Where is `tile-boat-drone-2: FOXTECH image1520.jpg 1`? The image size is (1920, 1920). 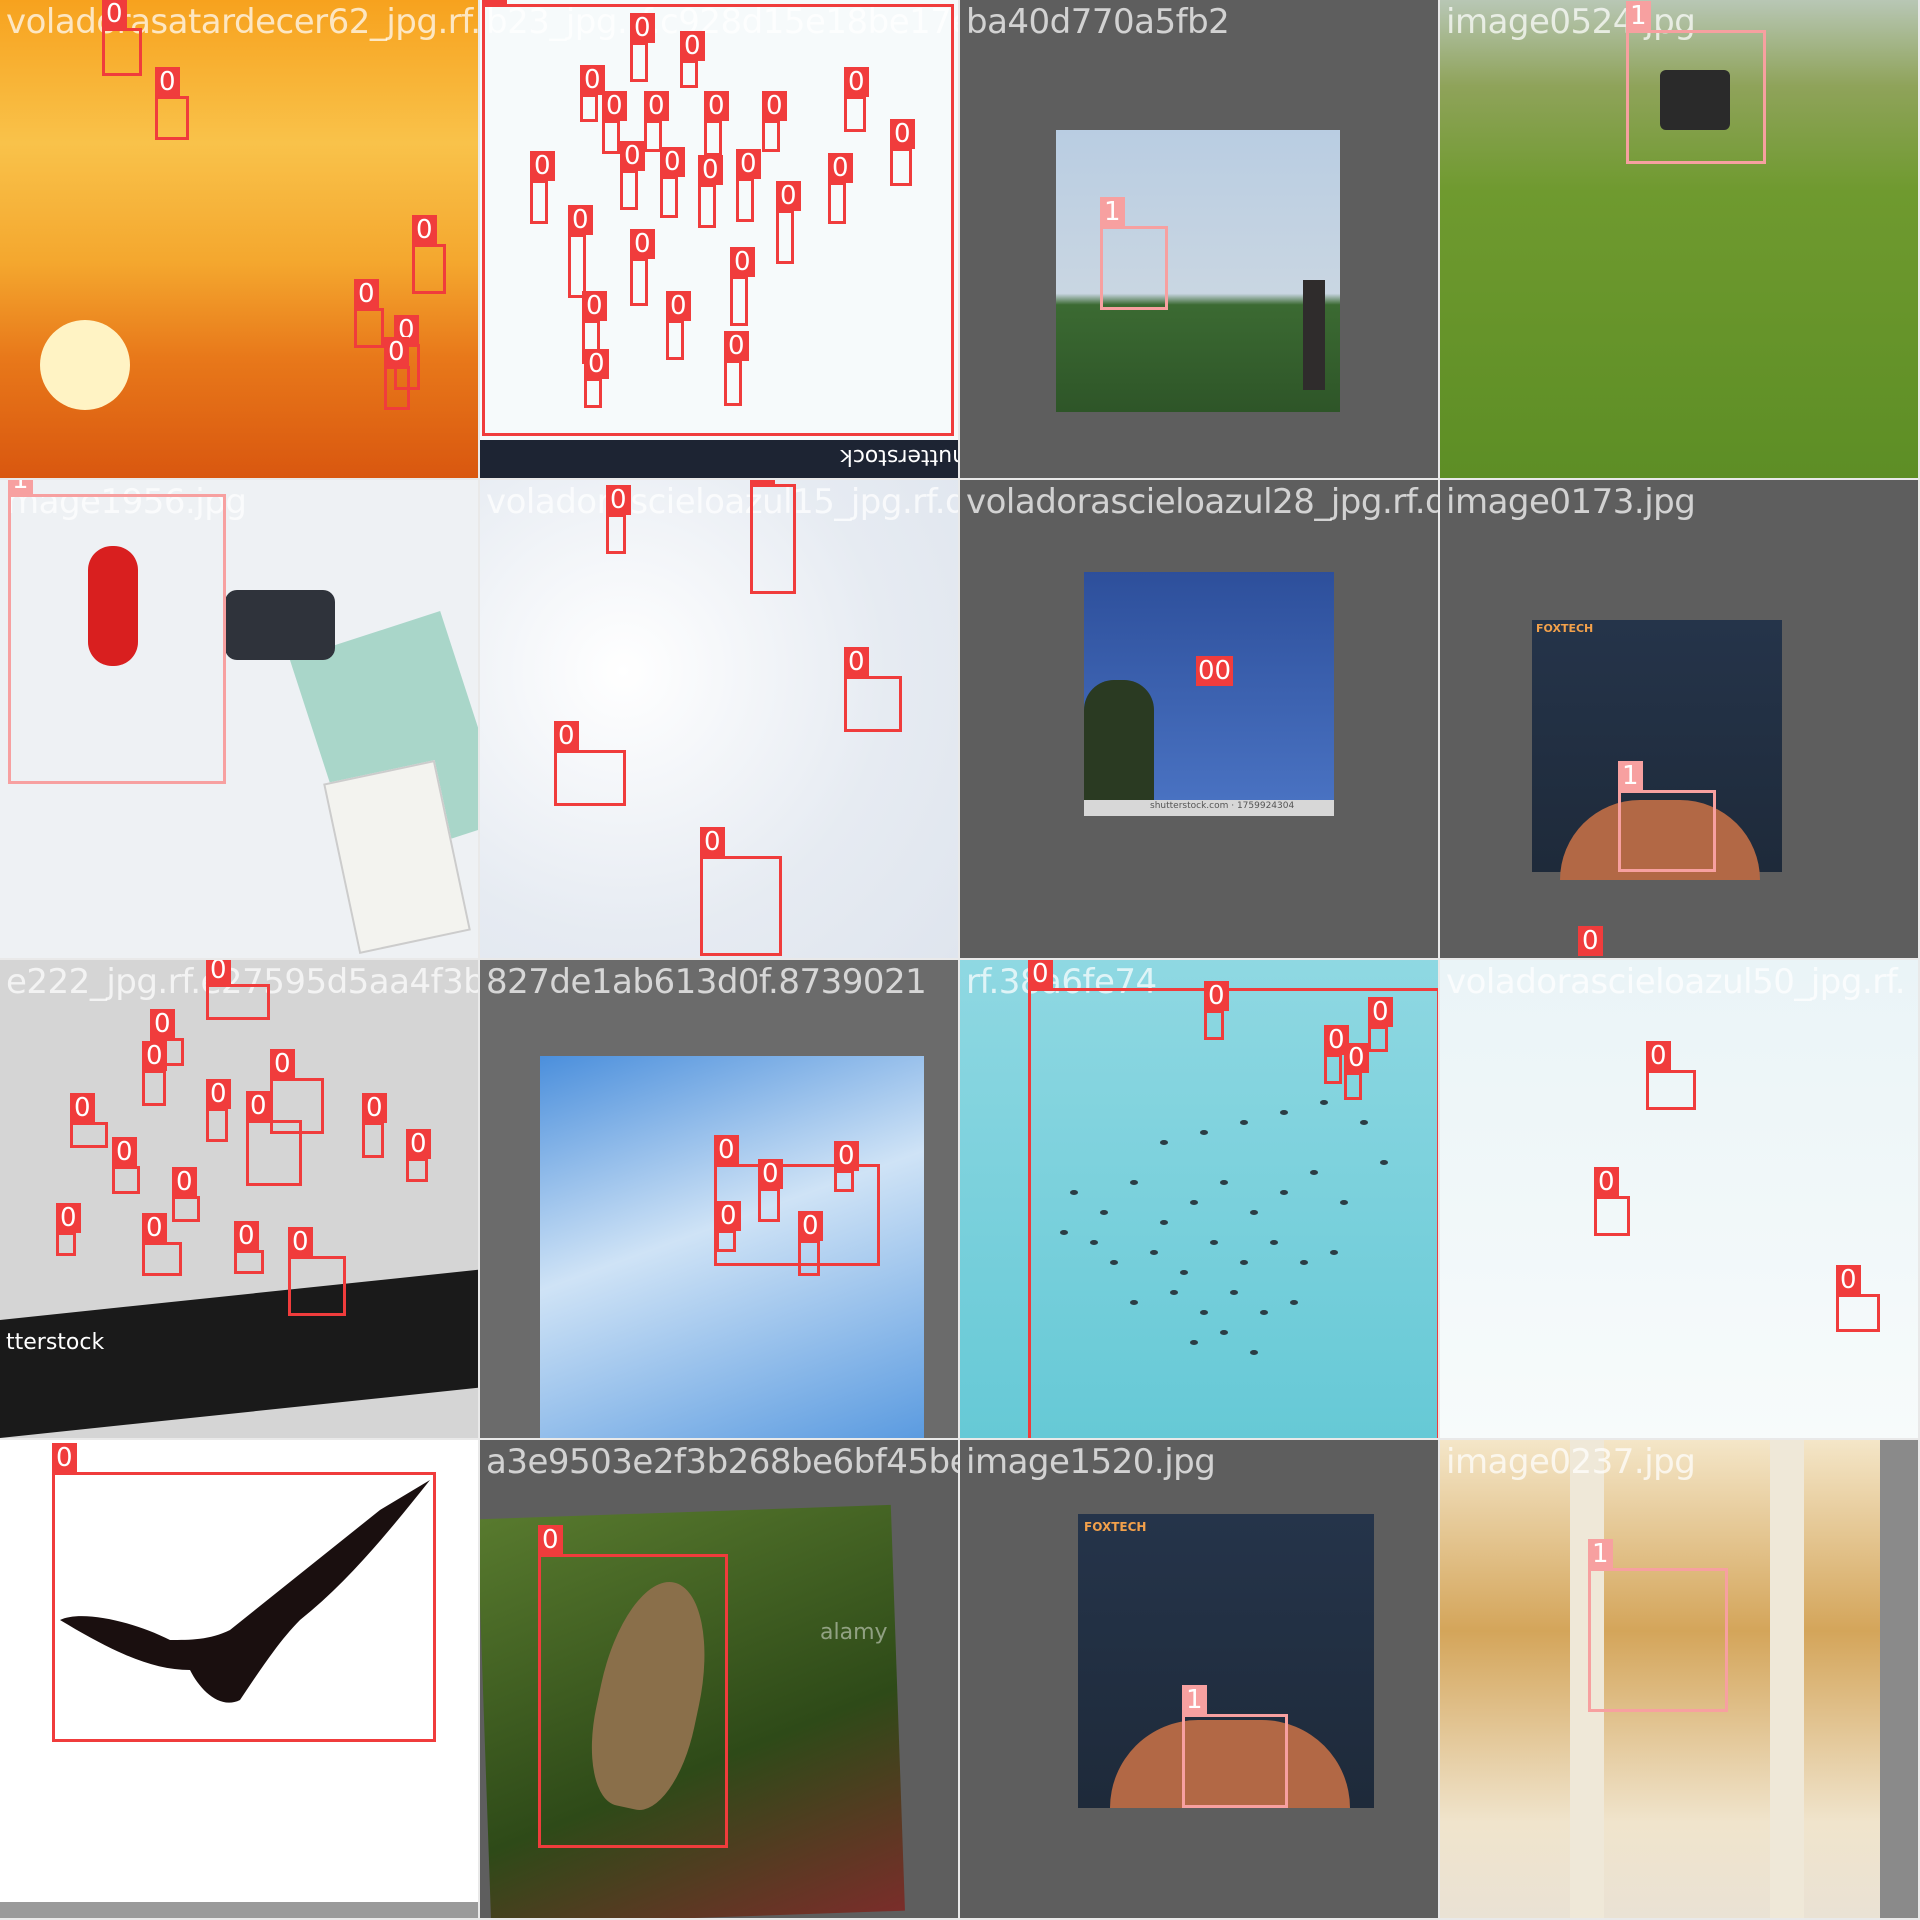 tile-boat-drone-2: FOXTECH image1520.jpg 1 is located at coordinates (1199, 1679).